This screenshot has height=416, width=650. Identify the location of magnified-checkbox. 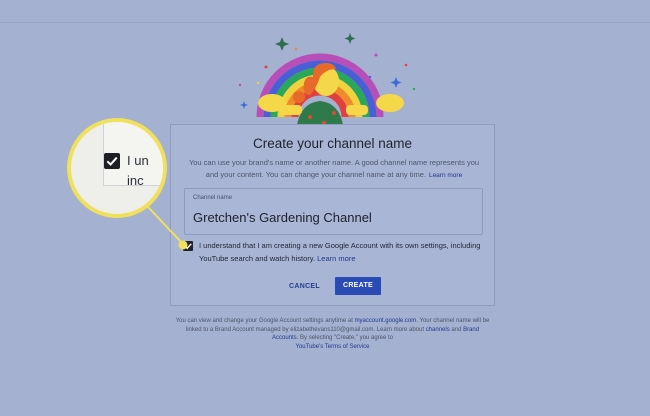
(112, 161).